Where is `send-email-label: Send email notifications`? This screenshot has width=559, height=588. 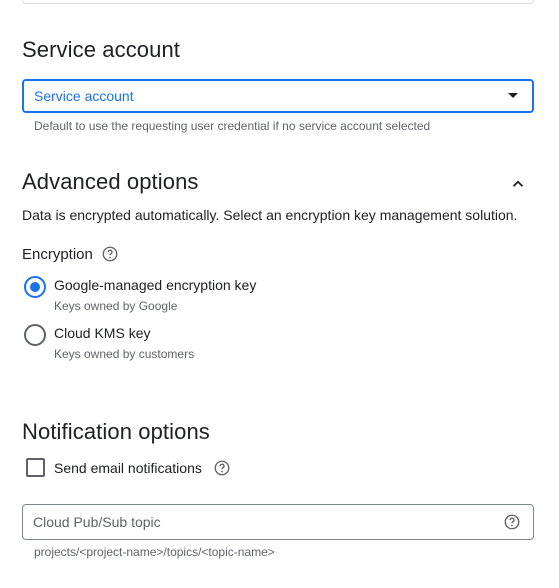
send-email-label: Send email notifications is located at coordinates (128, 467).